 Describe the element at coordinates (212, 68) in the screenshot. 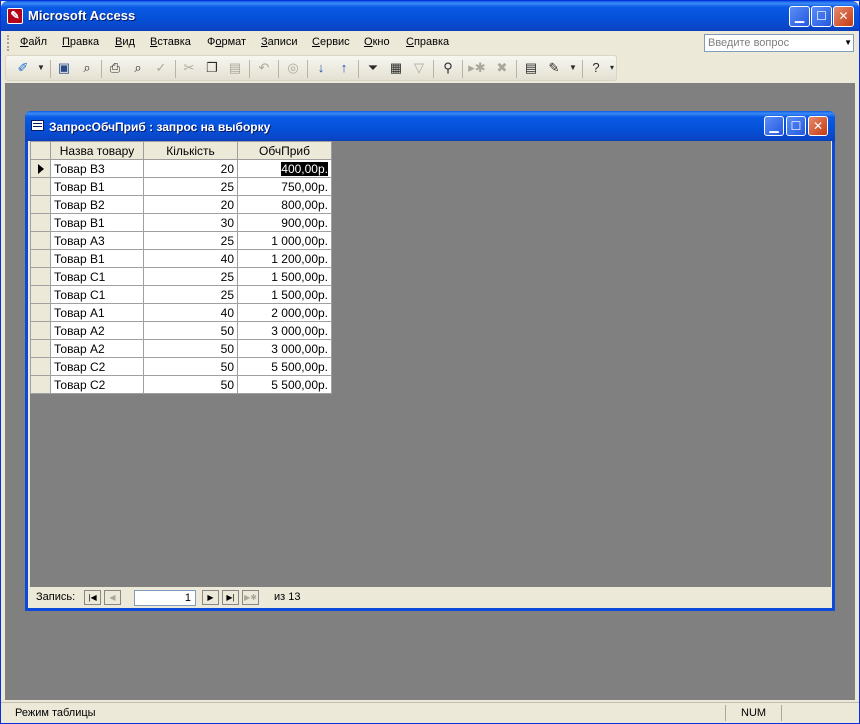

I see `copy-icon: ❐` at that location.